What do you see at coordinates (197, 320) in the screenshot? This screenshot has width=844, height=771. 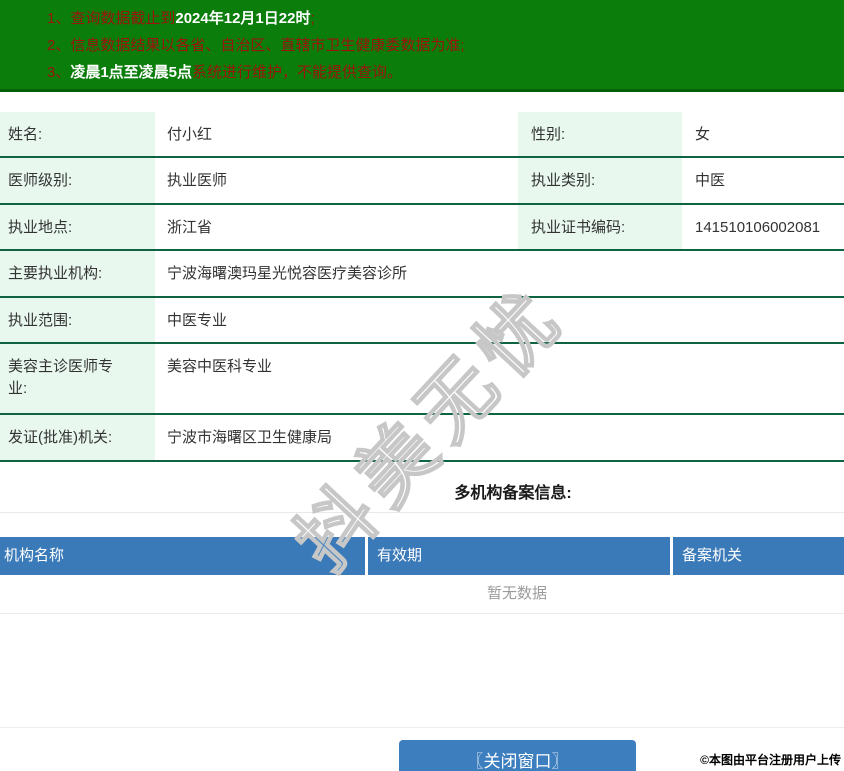 I see `field-value-practice-scope: 中医专业` at bounding box center [197, 320].